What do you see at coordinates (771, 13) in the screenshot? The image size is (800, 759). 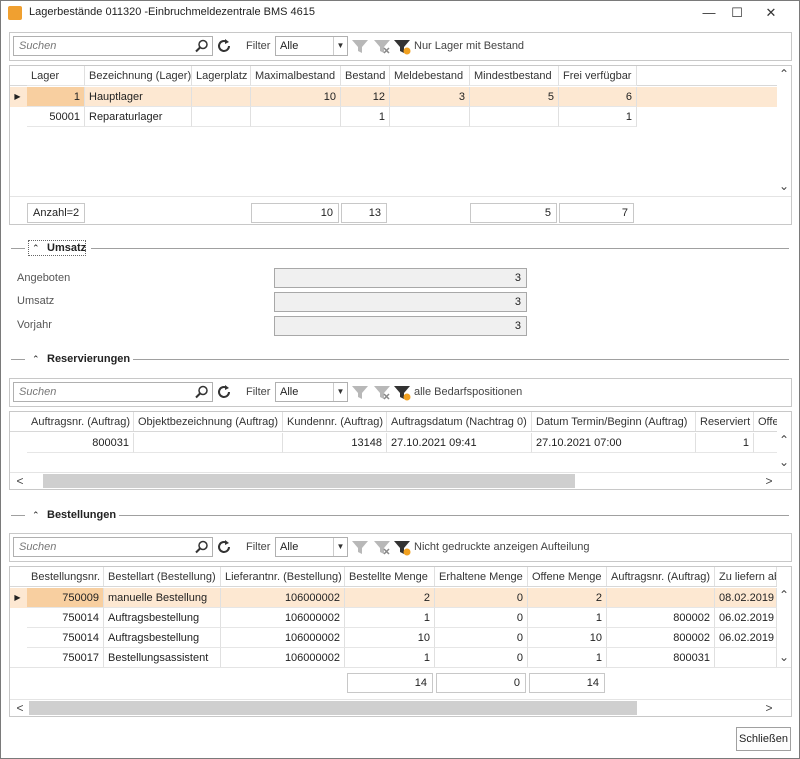 I see `close-icon: ✕` at bounding box center [771, 13].